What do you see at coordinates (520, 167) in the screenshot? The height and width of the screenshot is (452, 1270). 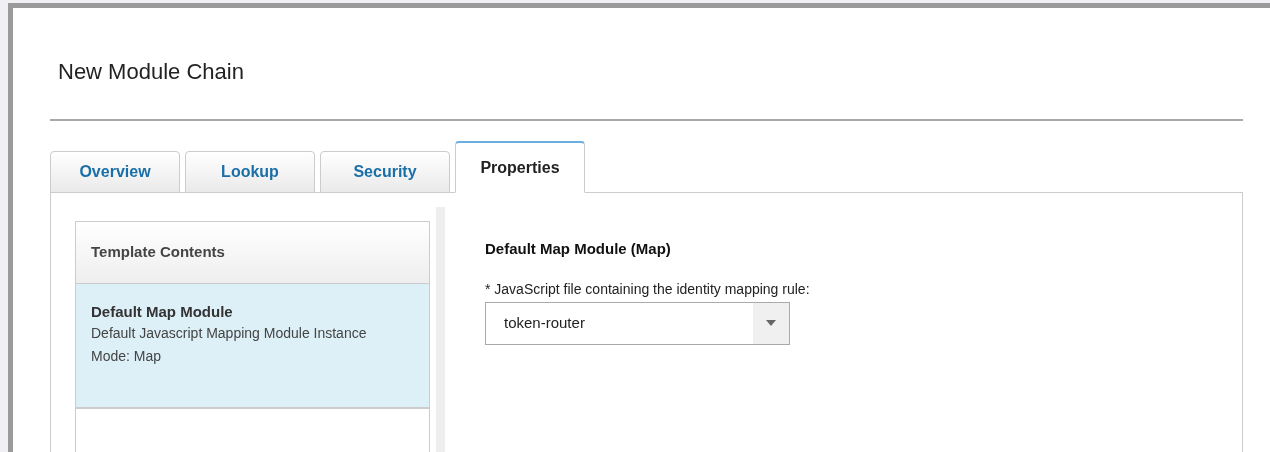 I see `tab: Properties` at bounding box center [520, 167].